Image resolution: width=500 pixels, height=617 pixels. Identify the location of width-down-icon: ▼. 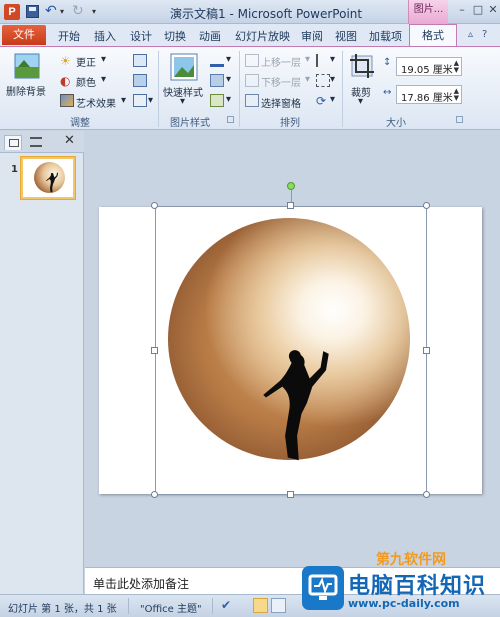
(456, 98).